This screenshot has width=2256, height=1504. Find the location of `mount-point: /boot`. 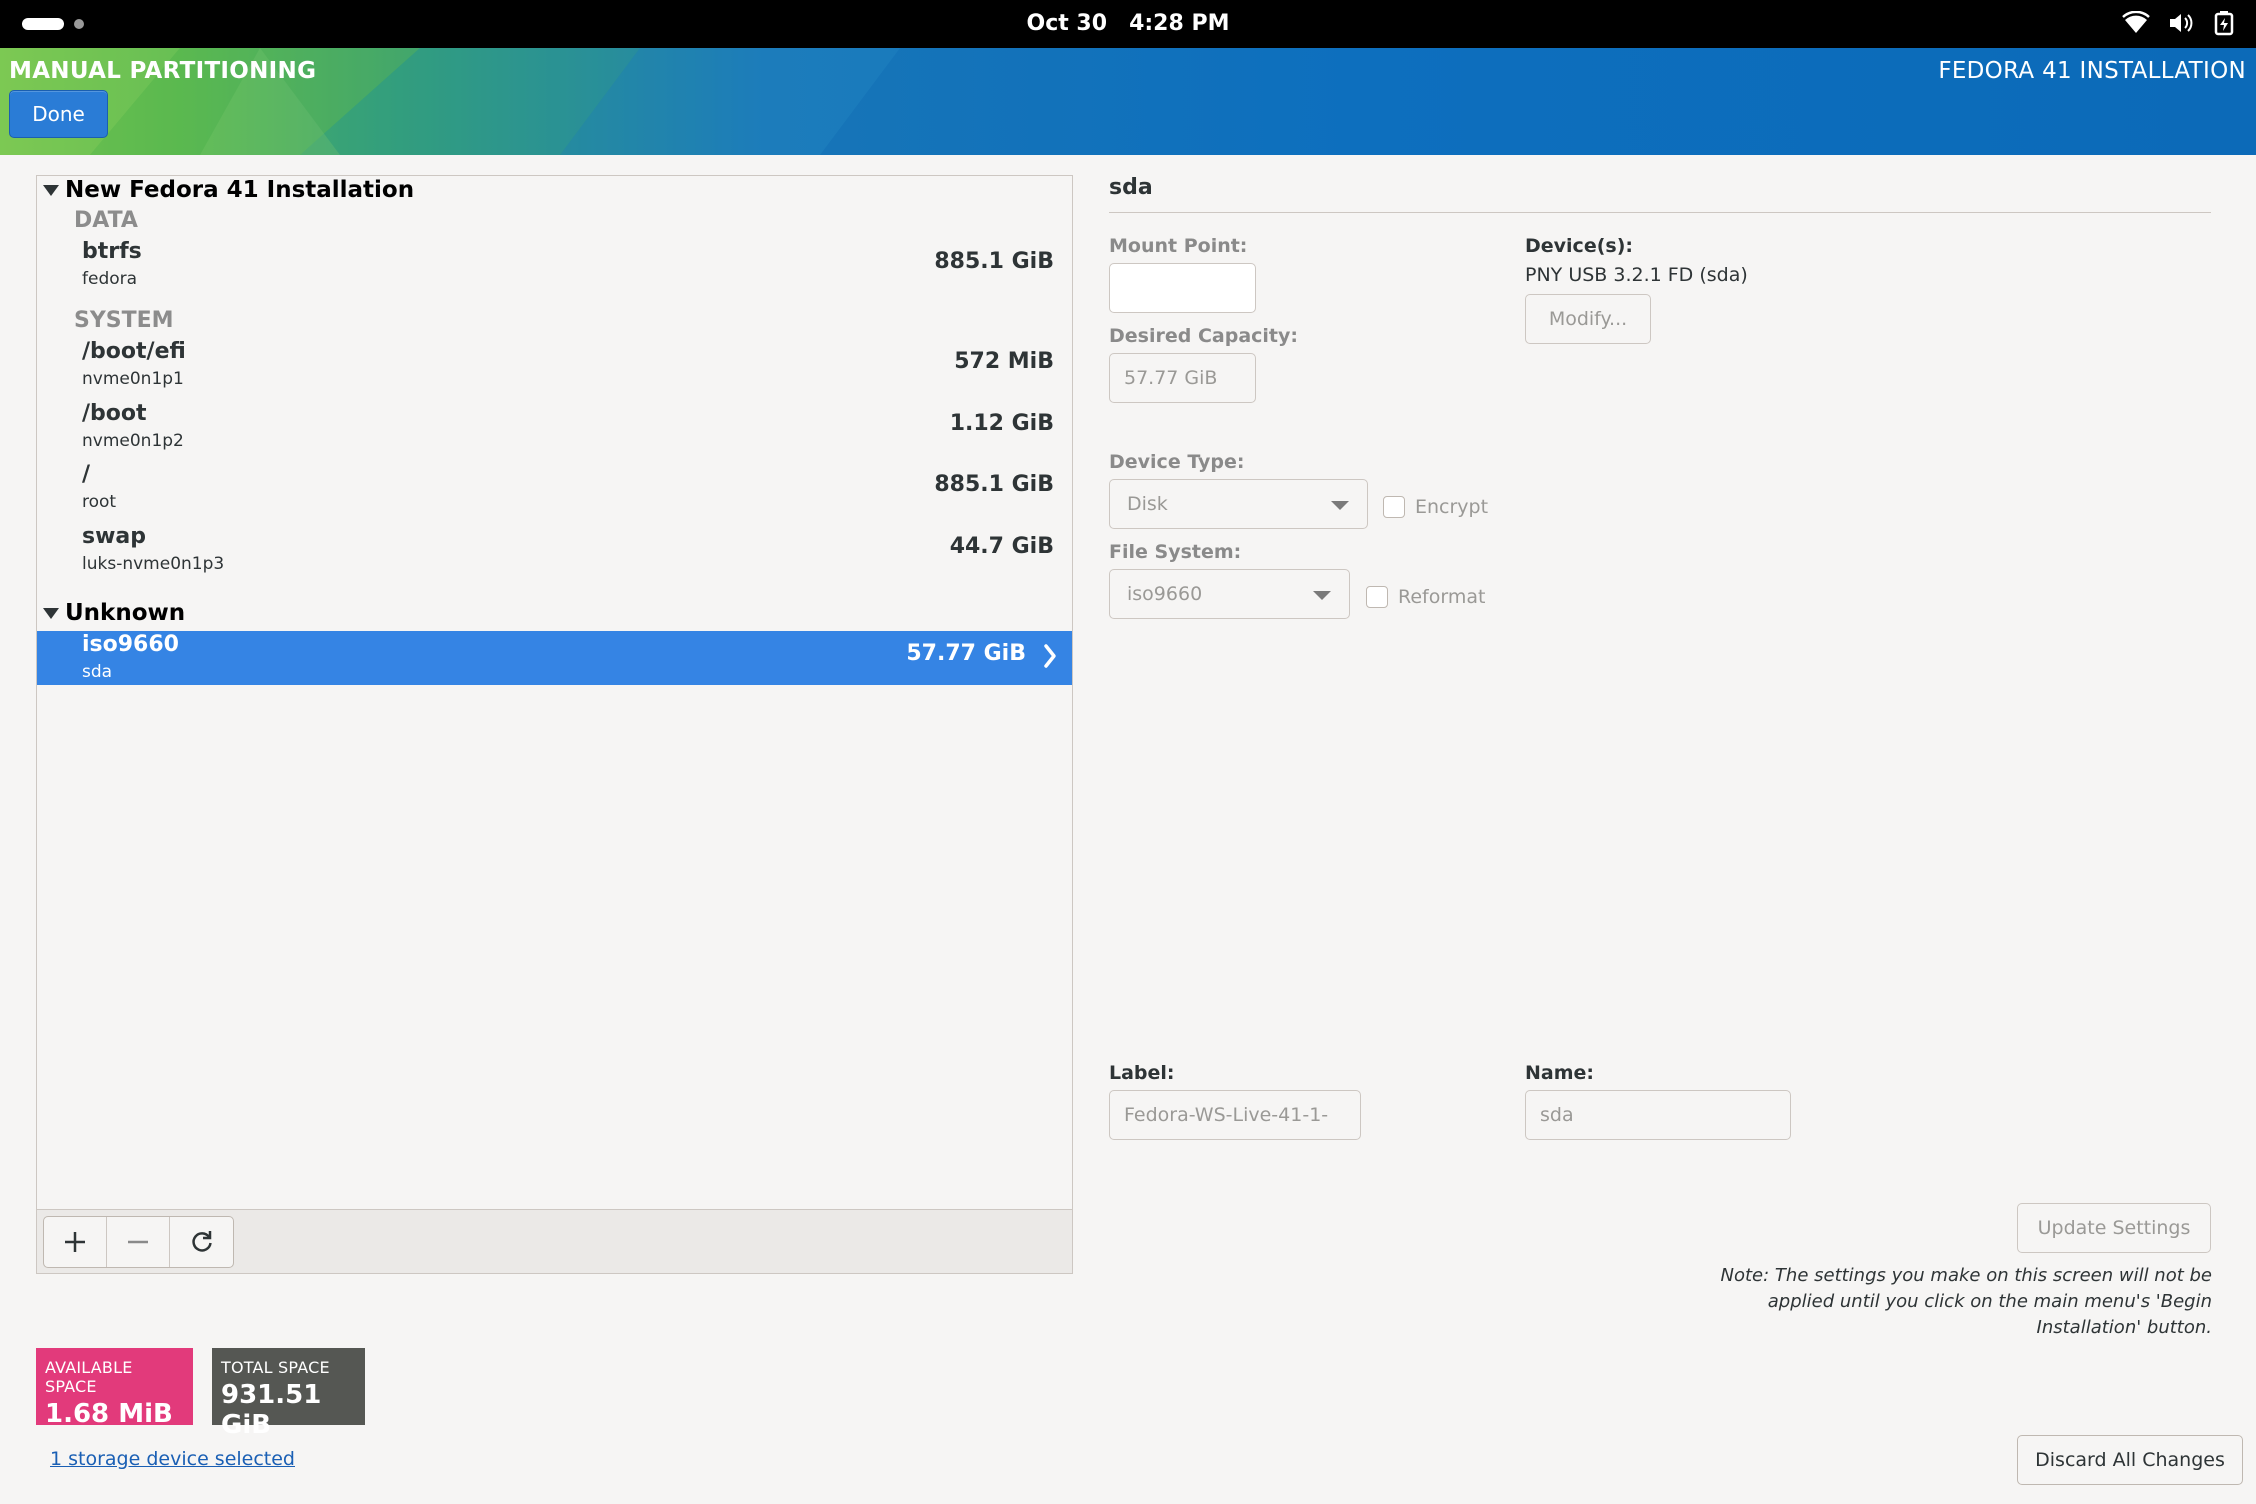

mount-point: /boot is located at coordinates (114, 413).